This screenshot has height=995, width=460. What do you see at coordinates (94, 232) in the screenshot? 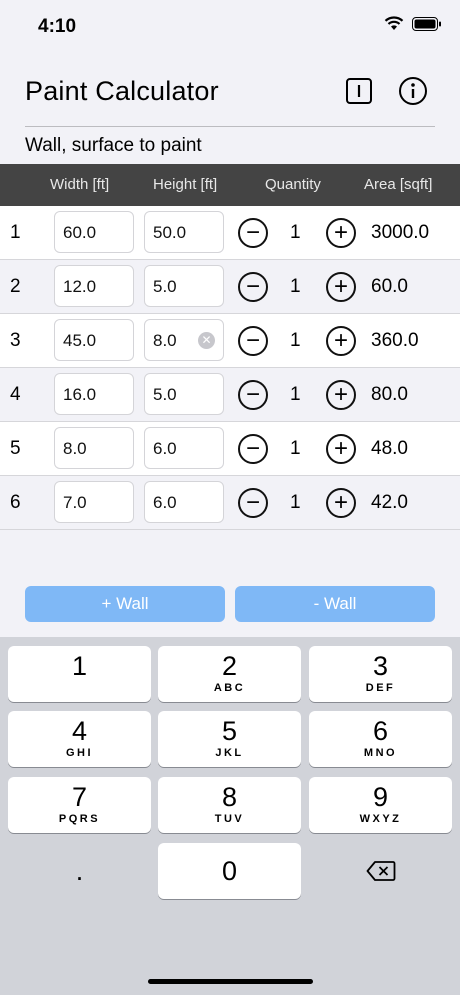
I see `width-field: 60.0` at bounding box center [94, 232].